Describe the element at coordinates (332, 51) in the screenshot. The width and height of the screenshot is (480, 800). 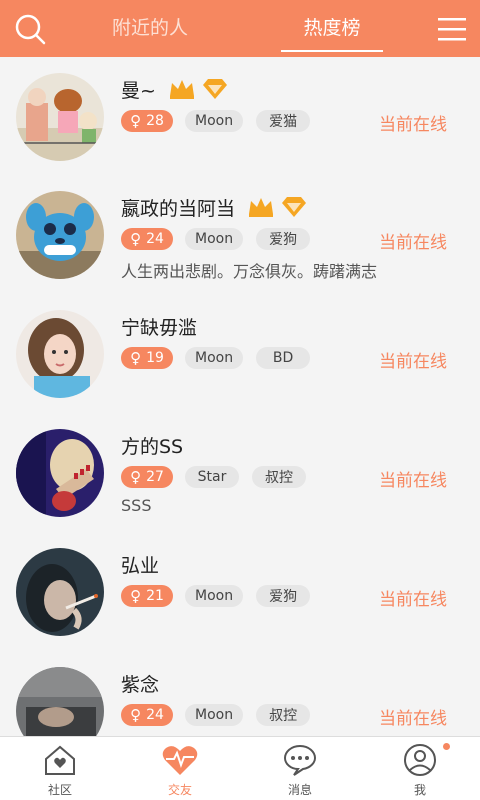
I see `tab-active-indicator` at that location.